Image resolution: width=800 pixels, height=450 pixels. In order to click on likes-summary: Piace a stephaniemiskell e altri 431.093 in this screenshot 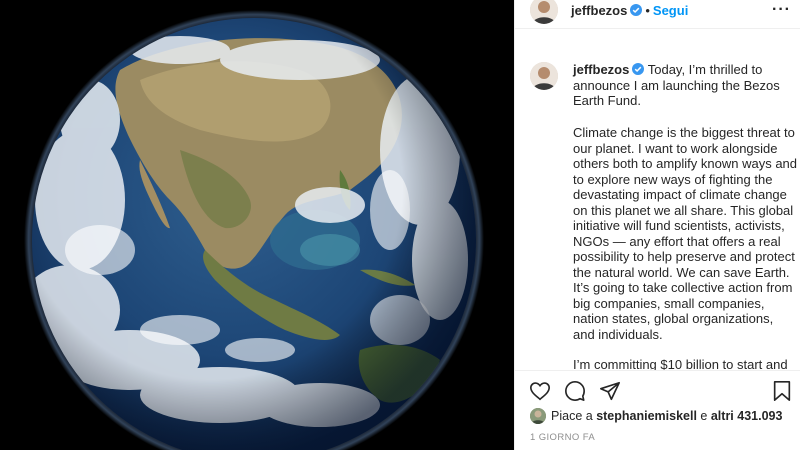, I will do `click(657, 416)`.